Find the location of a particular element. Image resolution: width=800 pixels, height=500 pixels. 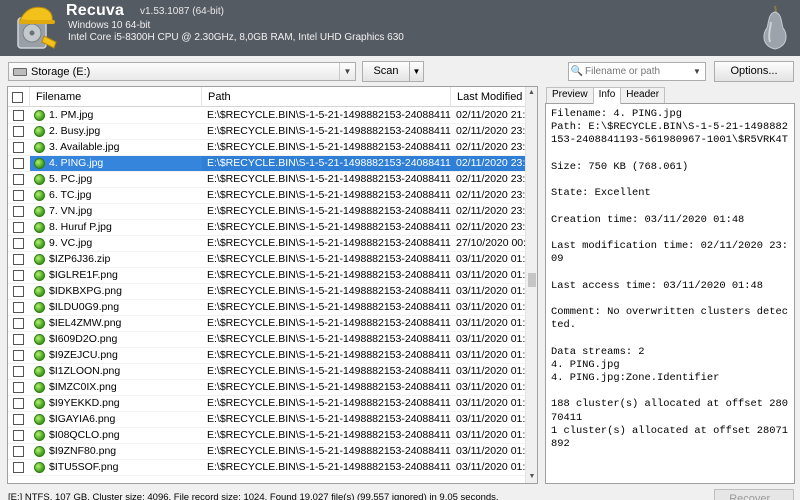

filename-cell: $IMZC0IX.png is located at coordinates (116, 387).